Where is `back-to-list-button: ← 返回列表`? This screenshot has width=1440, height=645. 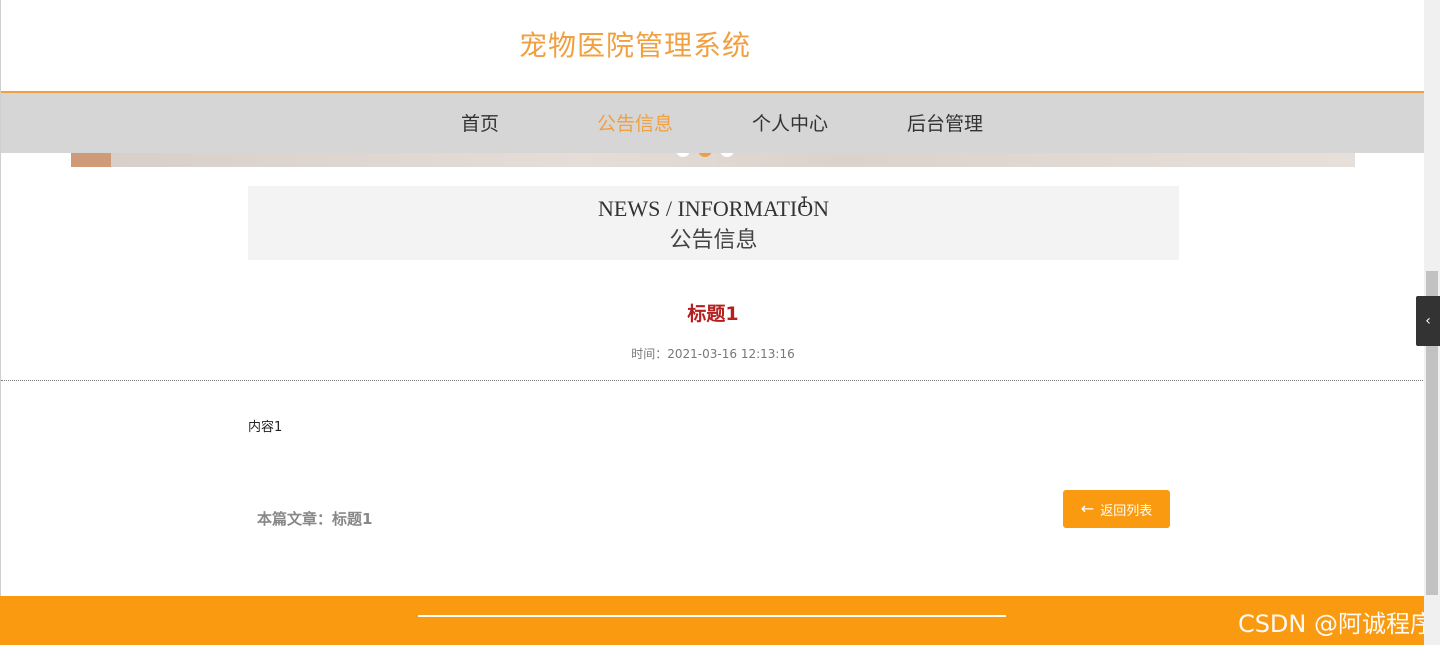 back-to-list-button: ← 返回列表 is located at coordinates (1116, 509).